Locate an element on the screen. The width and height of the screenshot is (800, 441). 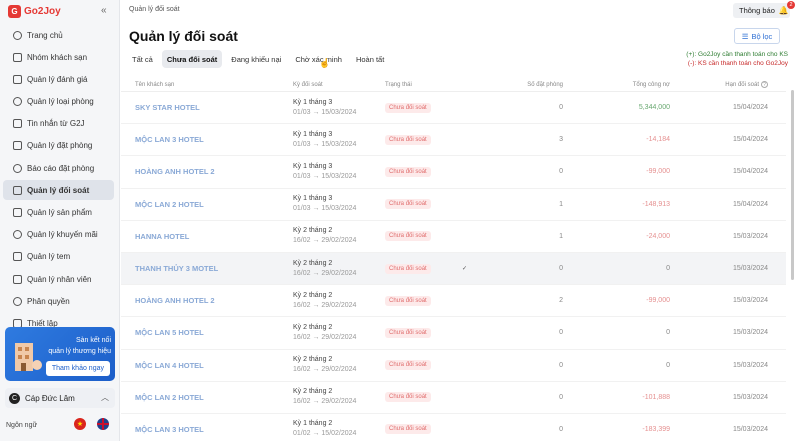
col-status: Trạng thái is located at coordinates (398, 84).